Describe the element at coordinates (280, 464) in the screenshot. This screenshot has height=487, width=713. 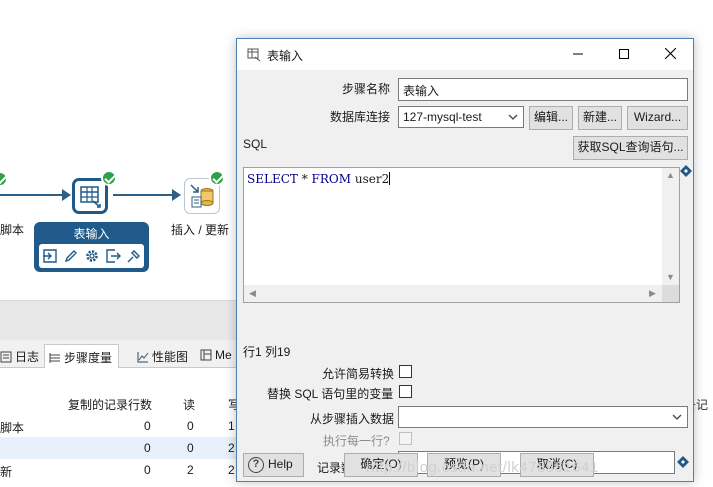
I see `help-button-label: Help` at that location.